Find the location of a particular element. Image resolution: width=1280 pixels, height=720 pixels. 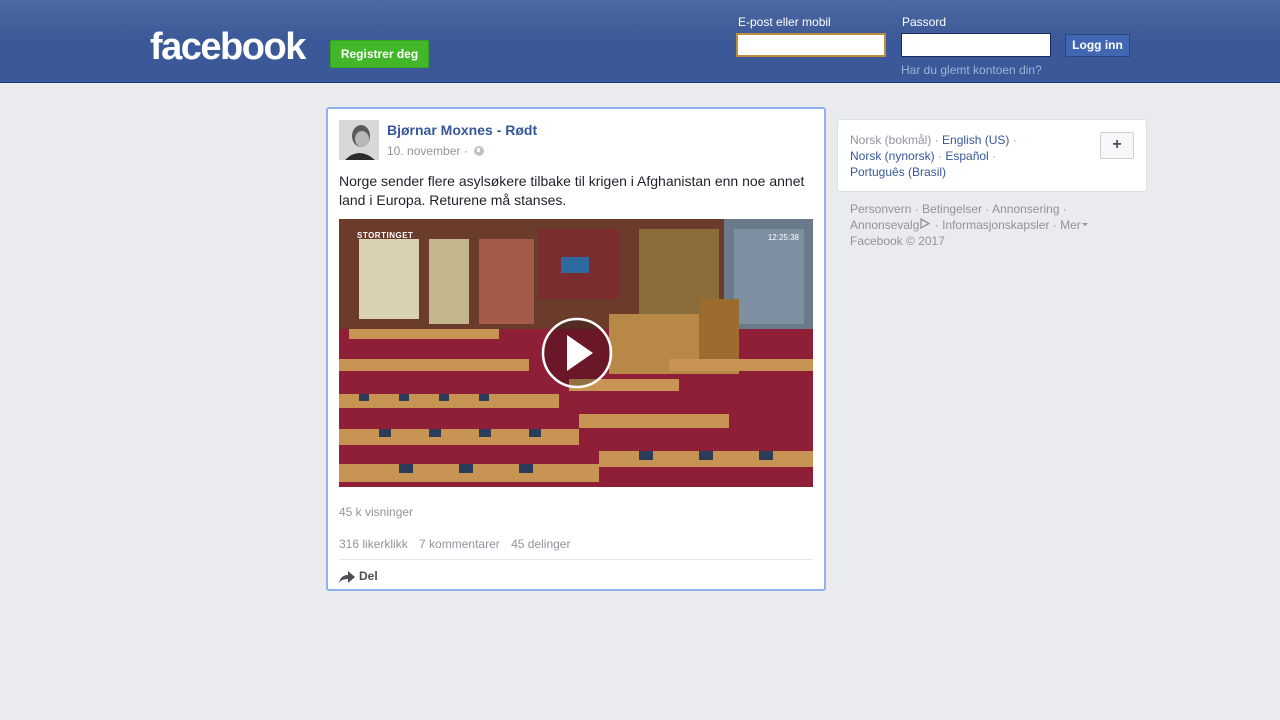

facebook-logo: facebook is located at coordinates (228, 47).